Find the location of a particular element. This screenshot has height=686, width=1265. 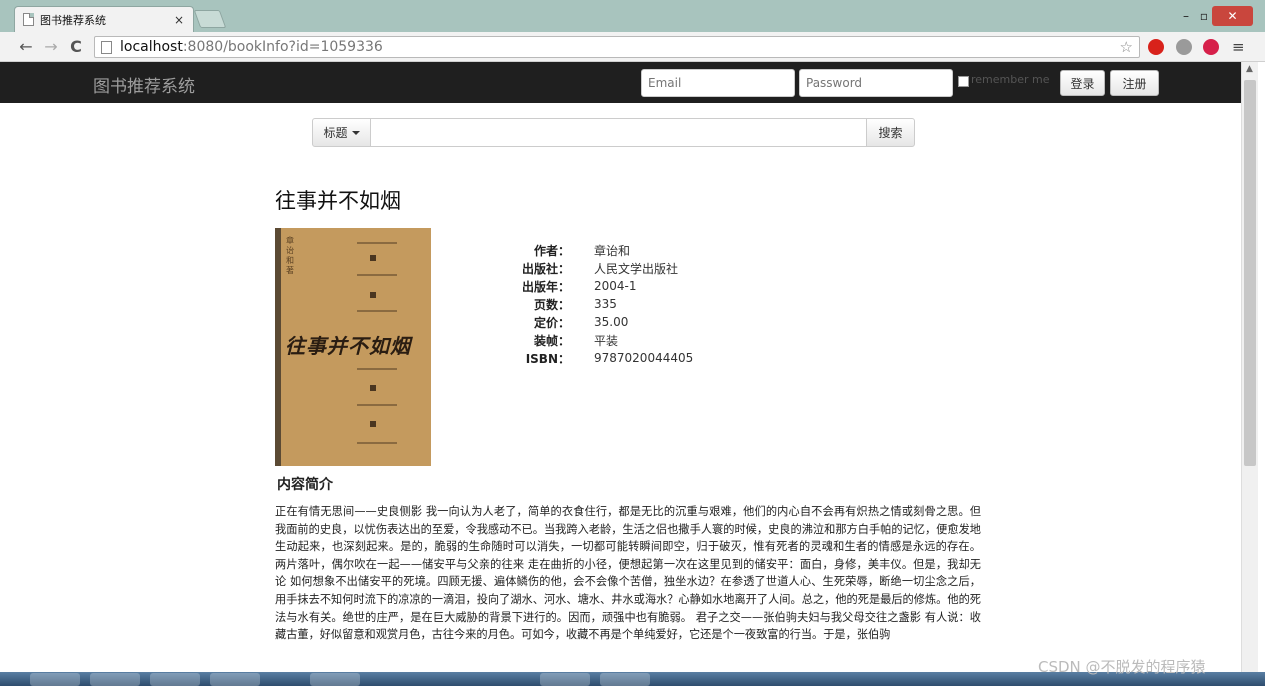

new-tab-button is located at coordinates (210, 19).